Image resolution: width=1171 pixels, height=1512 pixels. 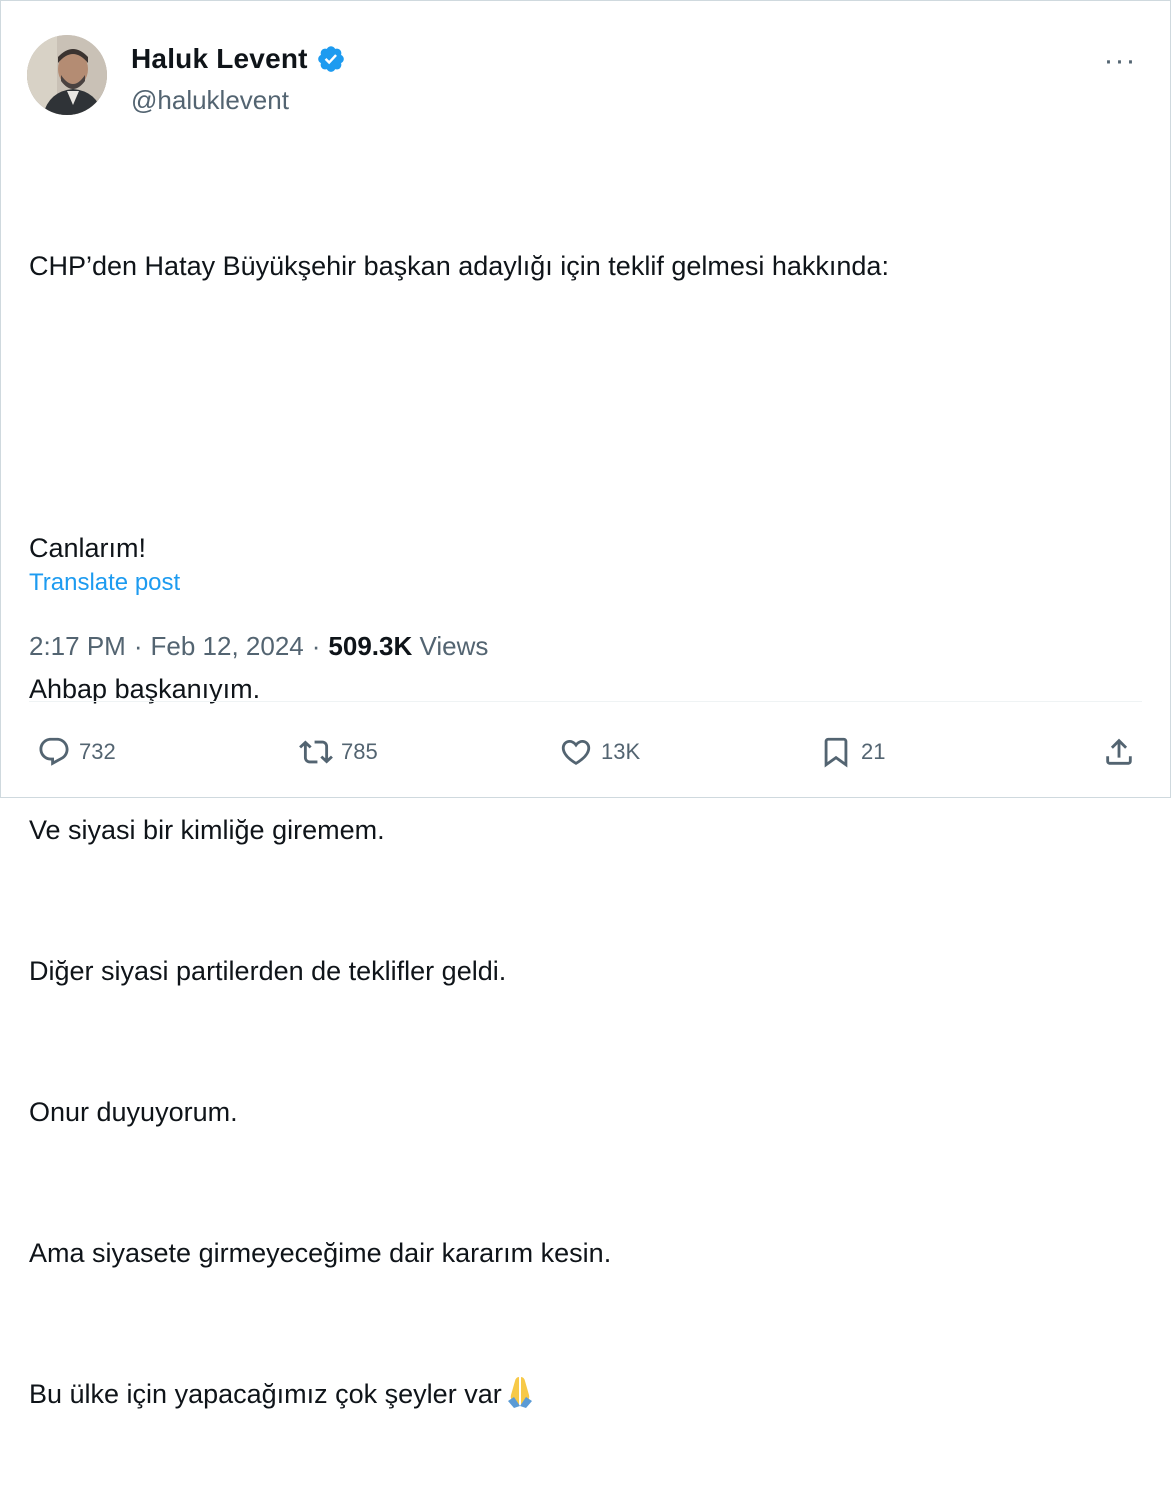 What do you see at coordinates (338, 752) in the screenshot?
I see `repost-button: 785` at bounding box center [338, 752].